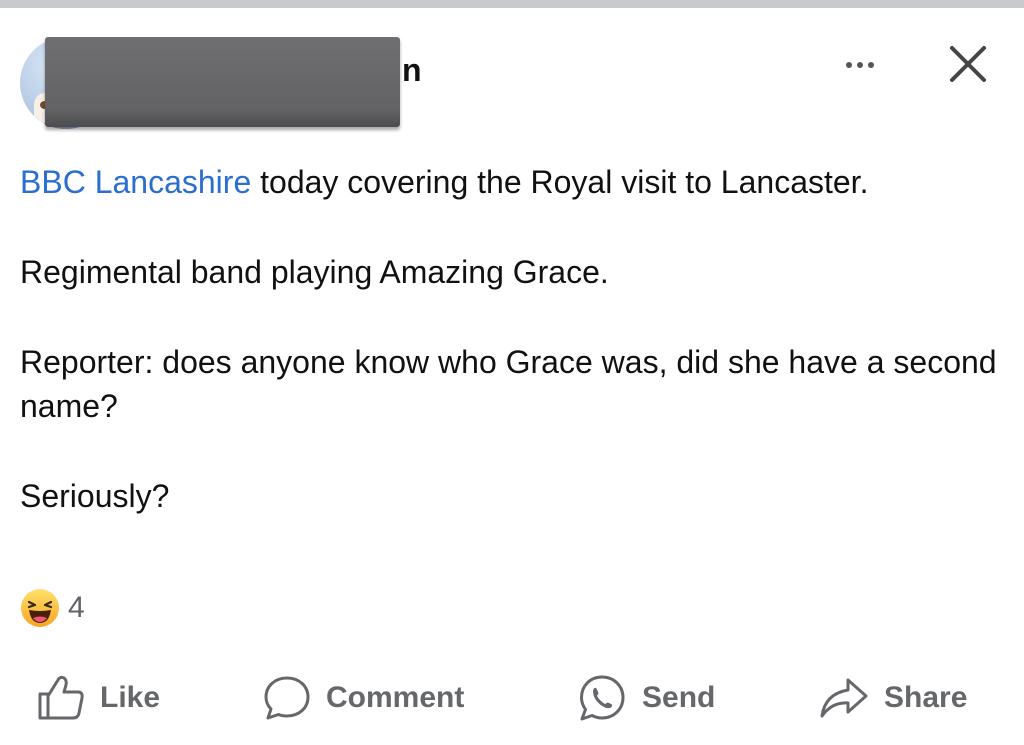  Describe the element at coordinates (40, 608) in the screenshot. I see `haha-emoji-icon` at that location.